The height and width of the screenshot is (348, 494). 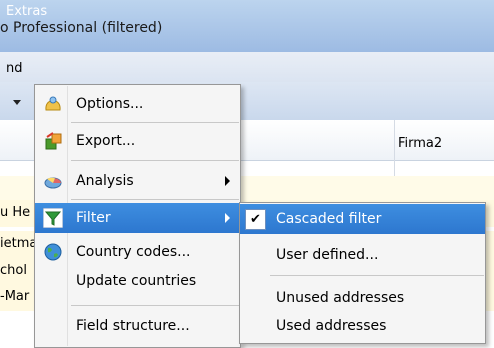 I want to click on table-cell: chol, so click(x=13, y=270).